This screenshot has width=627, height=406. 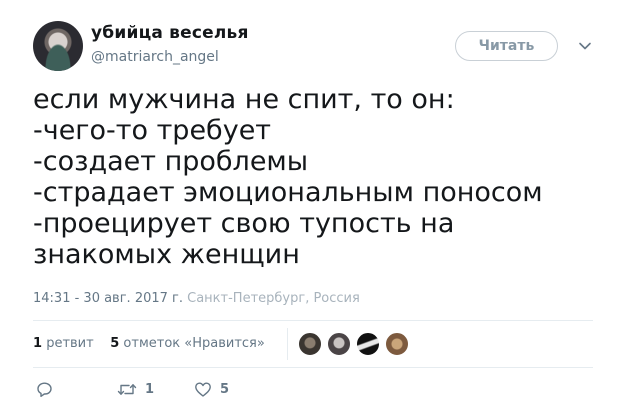 I want to click on retweets-stat: 1 ретвит, so click(x=63, y=343).